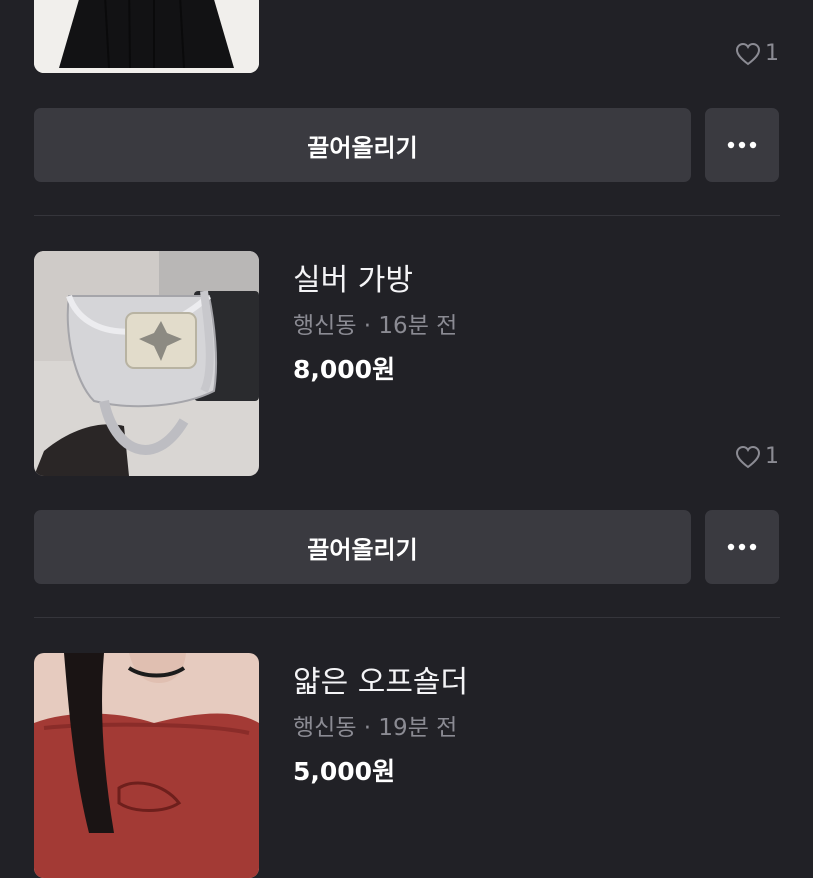  What do you see at coordinates (353, 277) in the screenshot?
I see `item-title-2: 실버 가방` at bounding box center [353, 277].